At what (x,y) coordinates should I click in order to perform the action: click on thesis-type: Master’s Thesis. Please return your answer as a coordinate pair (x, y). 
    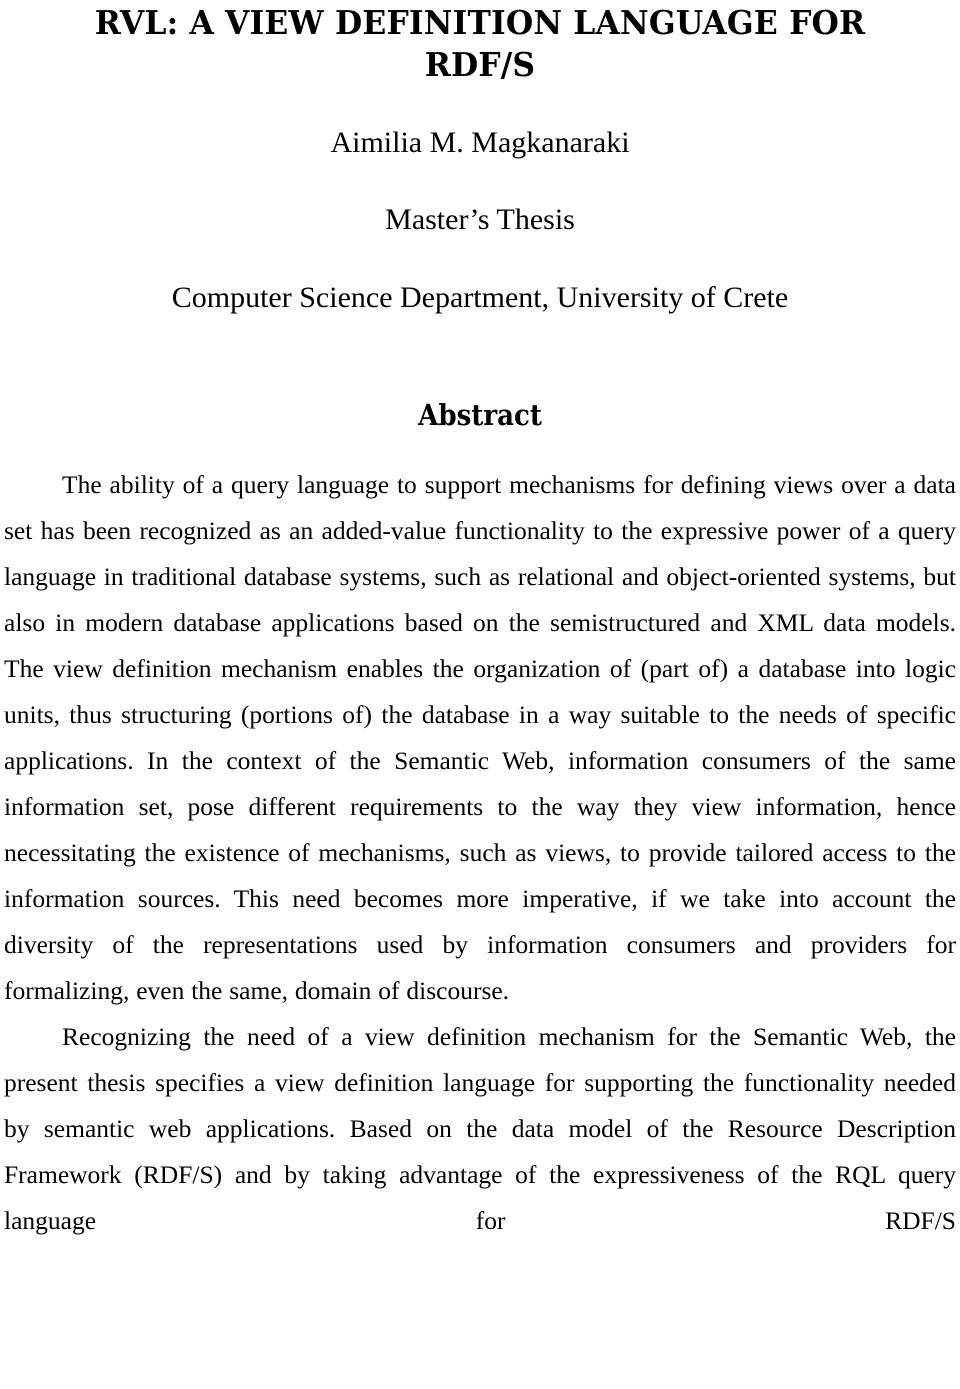
    Looking at the image, I should click on (480, 219).